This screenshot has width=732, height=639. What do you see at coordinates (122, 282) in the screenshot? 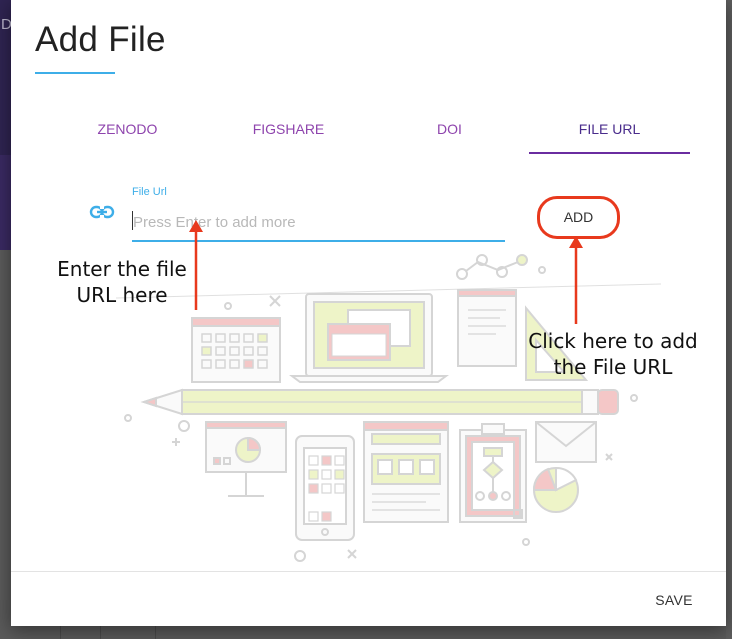
I see `enter-url-note: Enter the file URL here` at bounding box center [122, 282].